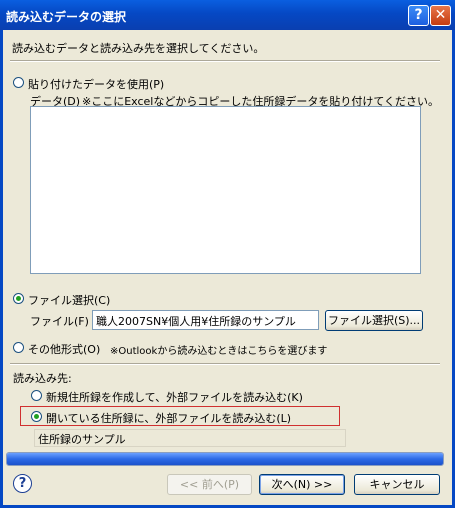 This screenshot has height=508, width=455. What do you see at coordinates (190, 438) in the screenshot?
I see `open-addressbook-name: 住所録のサンプル` at bounding box center [190, 438].